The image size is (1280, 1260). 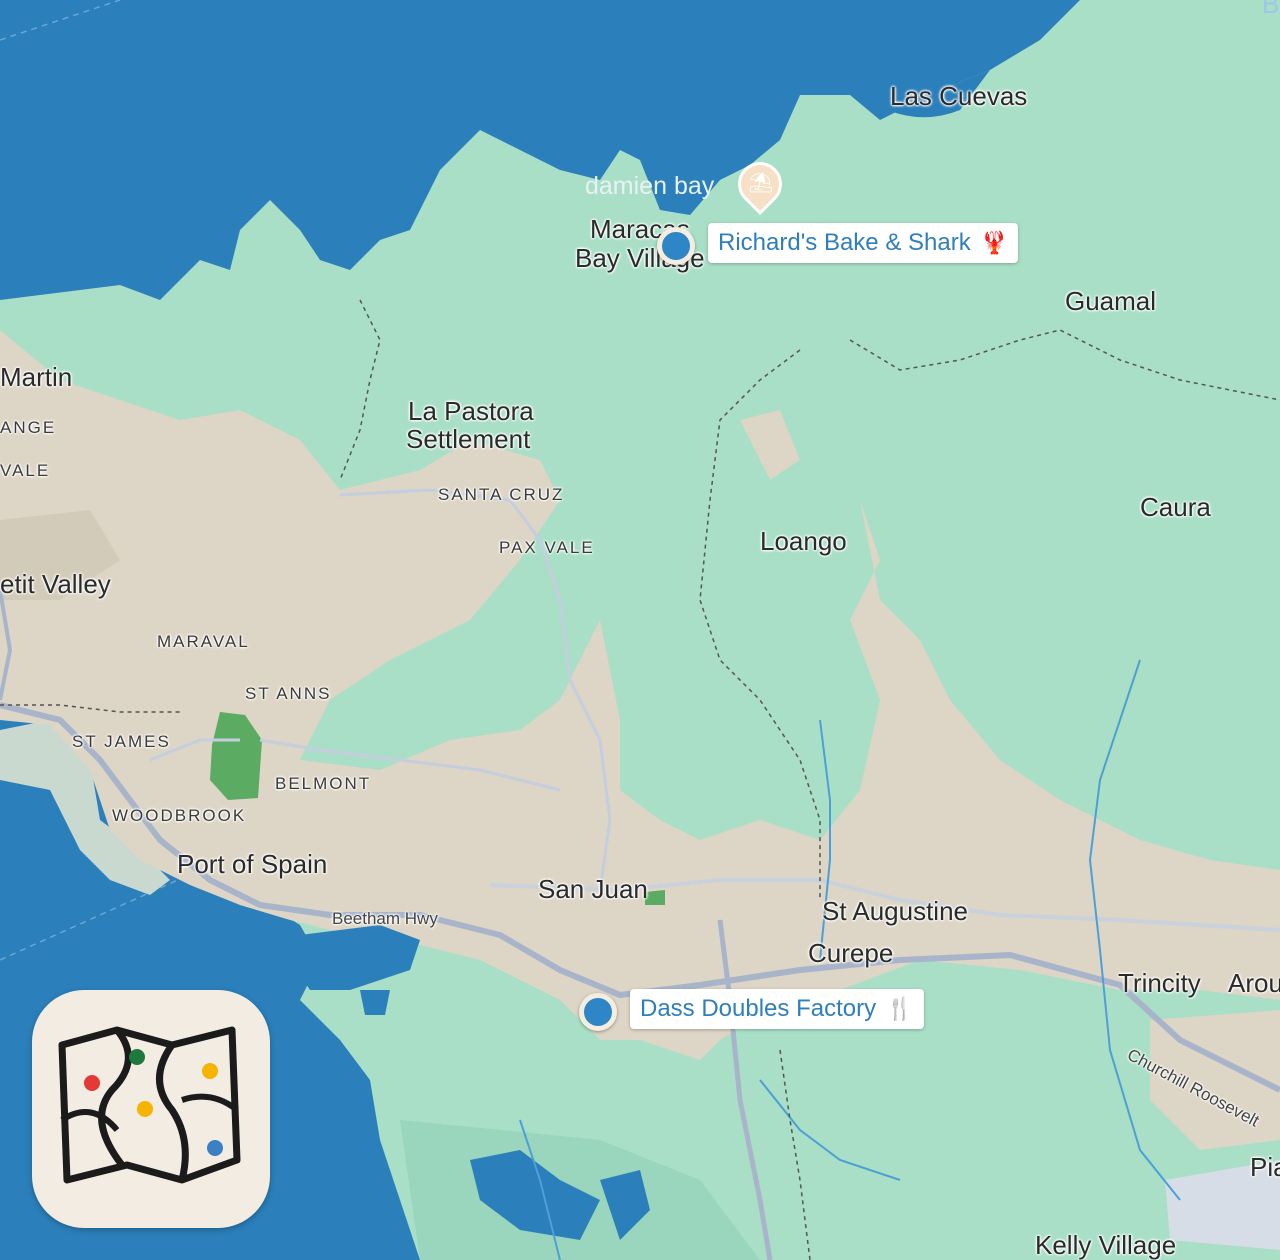 I want to click on label-ange: ANGE, so click(x=28, y=428).